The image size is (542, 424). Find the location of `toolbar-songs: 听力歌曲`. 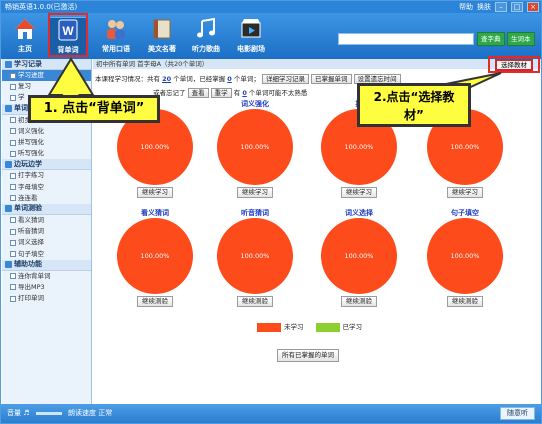

toolbar-songs: 听力歌曲 is located at coordinates (206, 37).